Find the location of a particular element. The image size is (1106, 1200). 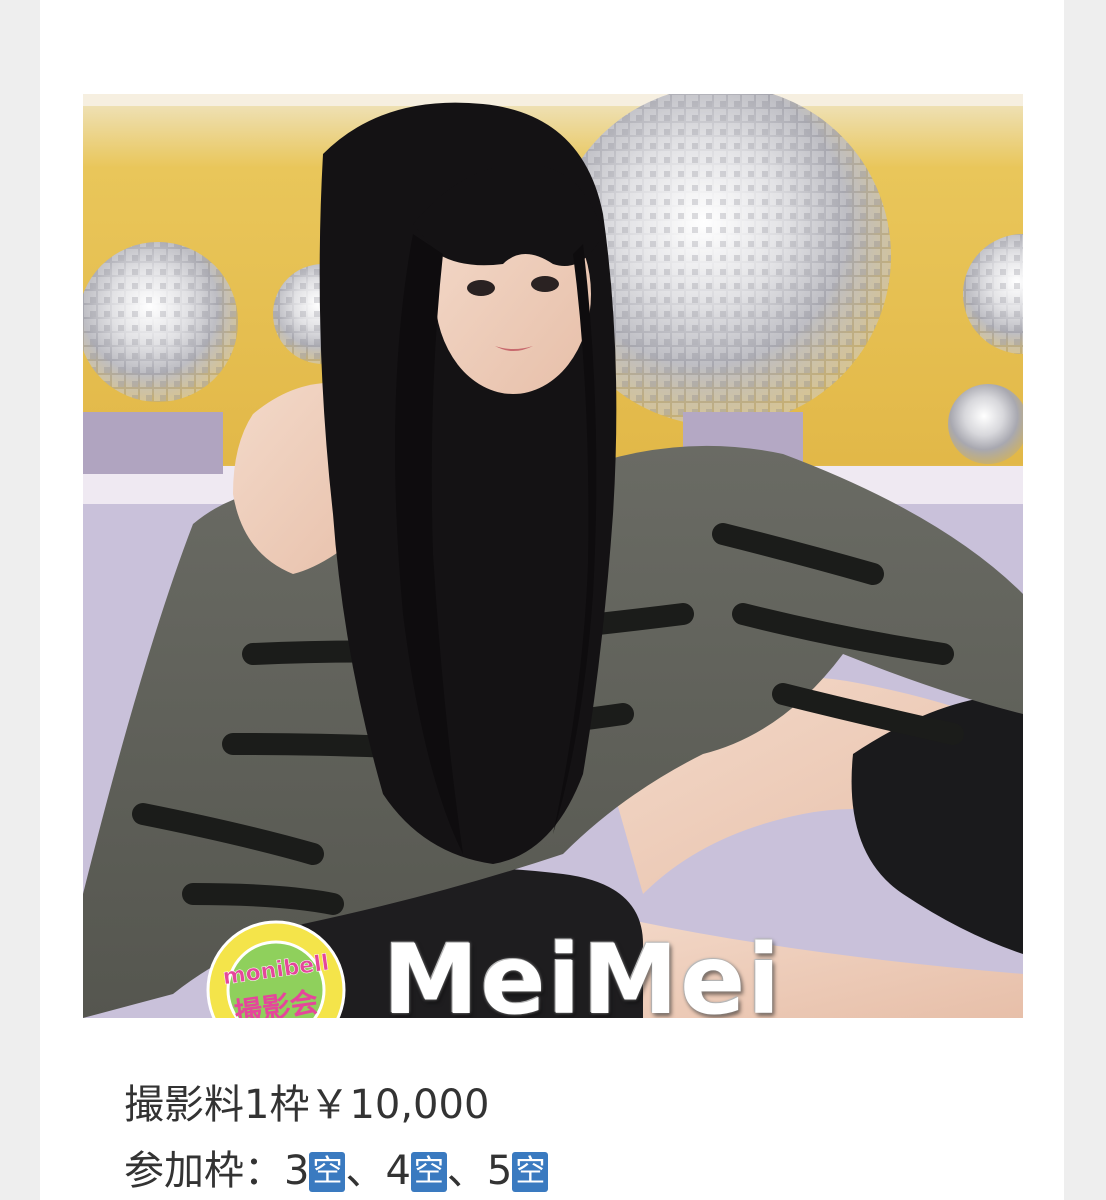

monibell-logo: monibell 撮影会 is located at coordinates (276, 969).